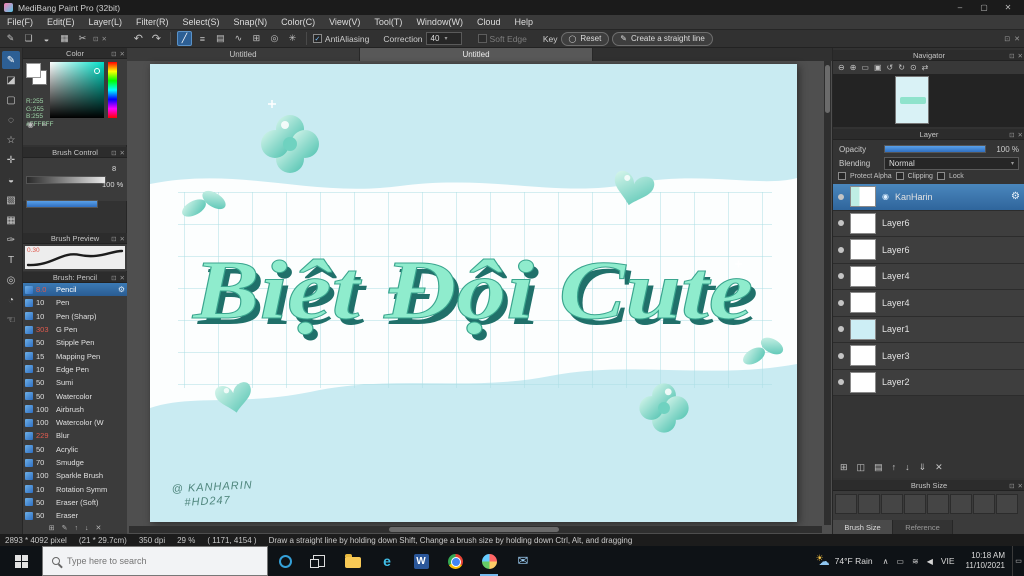  What do you see at coordinates (62, 204) in the screenshot?
I see `brush-opacity-slider` at bounding box center [62, 204].